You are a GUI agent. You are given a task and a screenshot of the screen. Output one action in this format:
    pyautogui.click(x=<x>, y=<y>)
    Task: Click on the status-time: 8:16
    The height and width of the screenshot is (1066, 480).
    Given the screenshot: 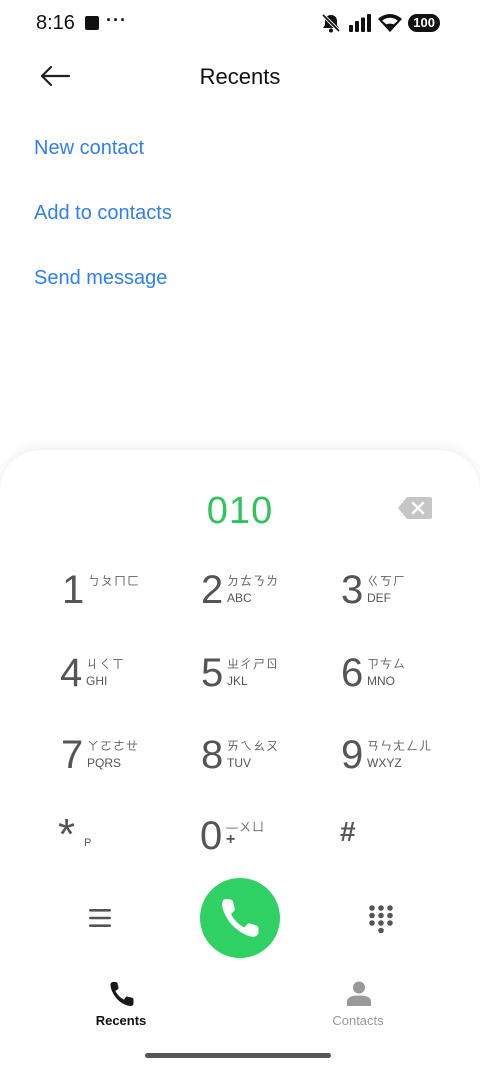 What is the action you would take?
    pyautogui.click(x=55, y=23)
    